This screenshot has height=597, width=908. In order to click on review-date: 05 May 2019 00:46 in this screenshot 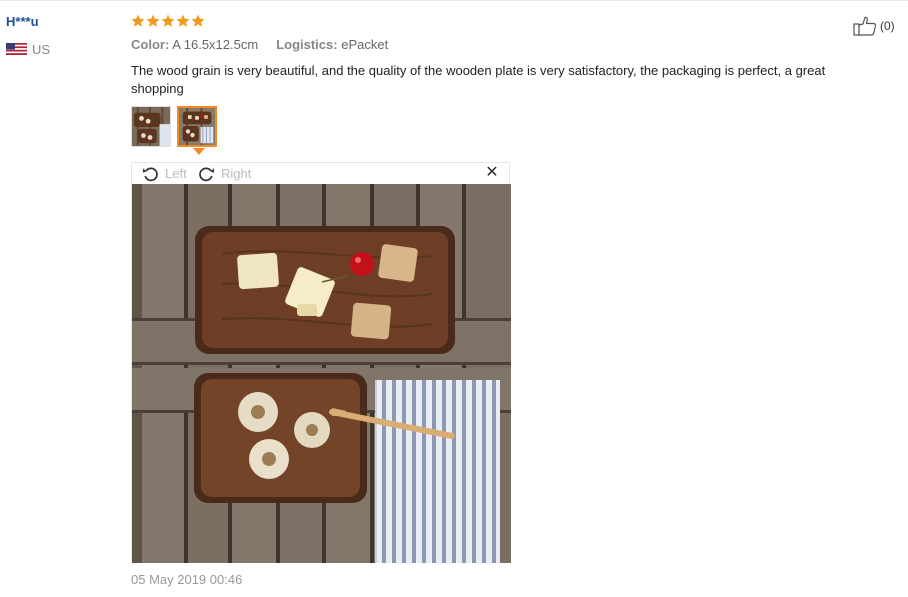, I will do `click(187, 579)`.